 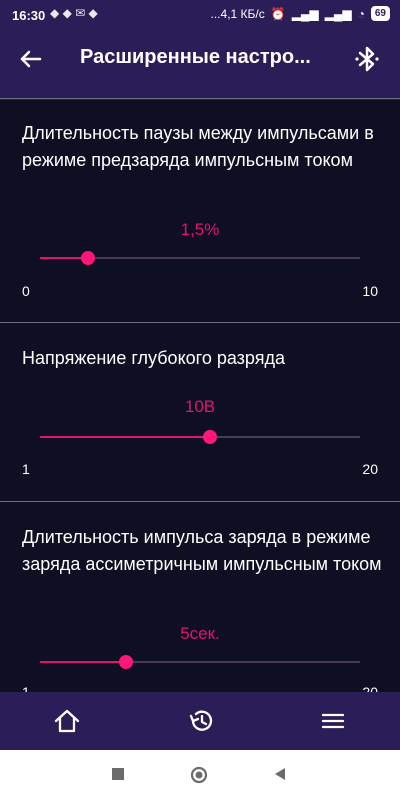 I want to click on signal-icon-2: ▂▄▆, so click(x=338, y=13).